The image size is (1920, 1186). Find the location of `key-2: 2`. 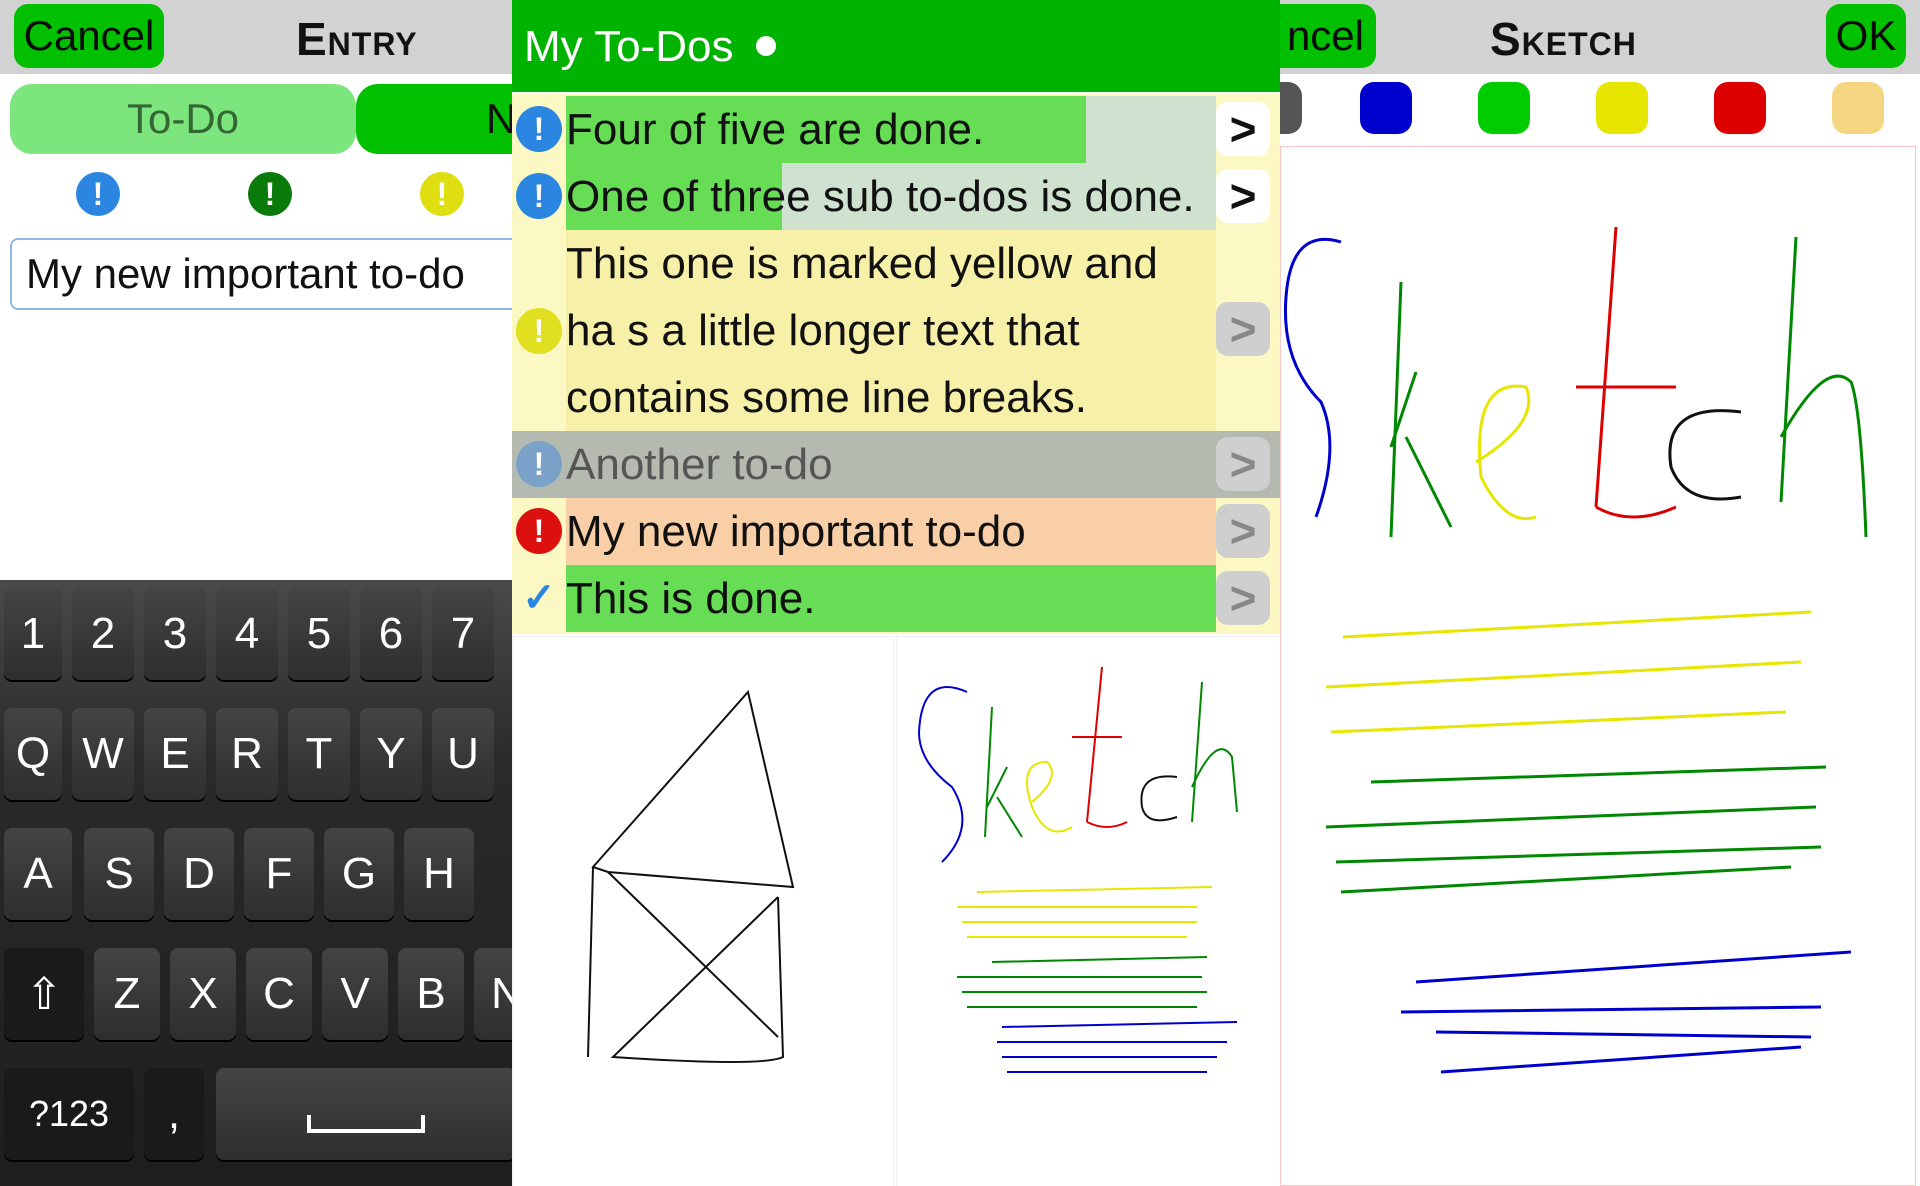

key-2: 2 is located at coordinates (103, 634).